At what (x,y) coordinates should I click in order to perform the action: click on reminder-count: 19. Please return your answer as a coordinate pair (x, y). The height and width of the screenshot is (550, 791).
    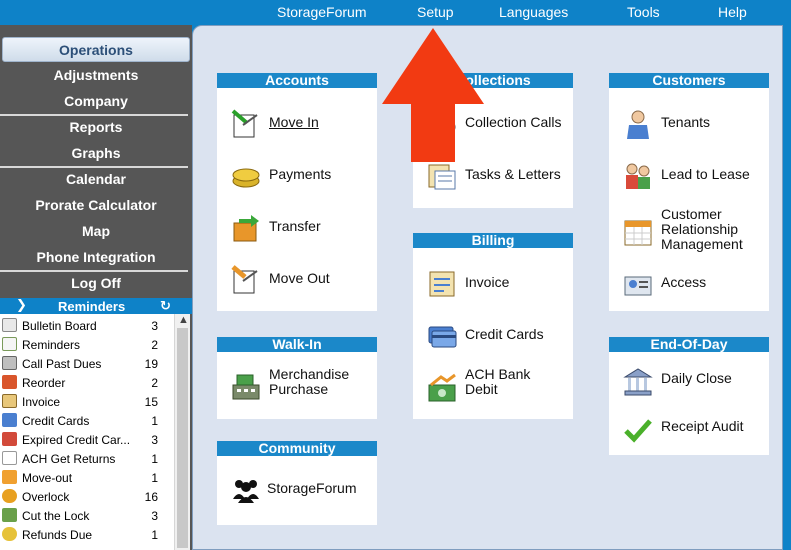
    Looking at the image, I should click on (151, 364).